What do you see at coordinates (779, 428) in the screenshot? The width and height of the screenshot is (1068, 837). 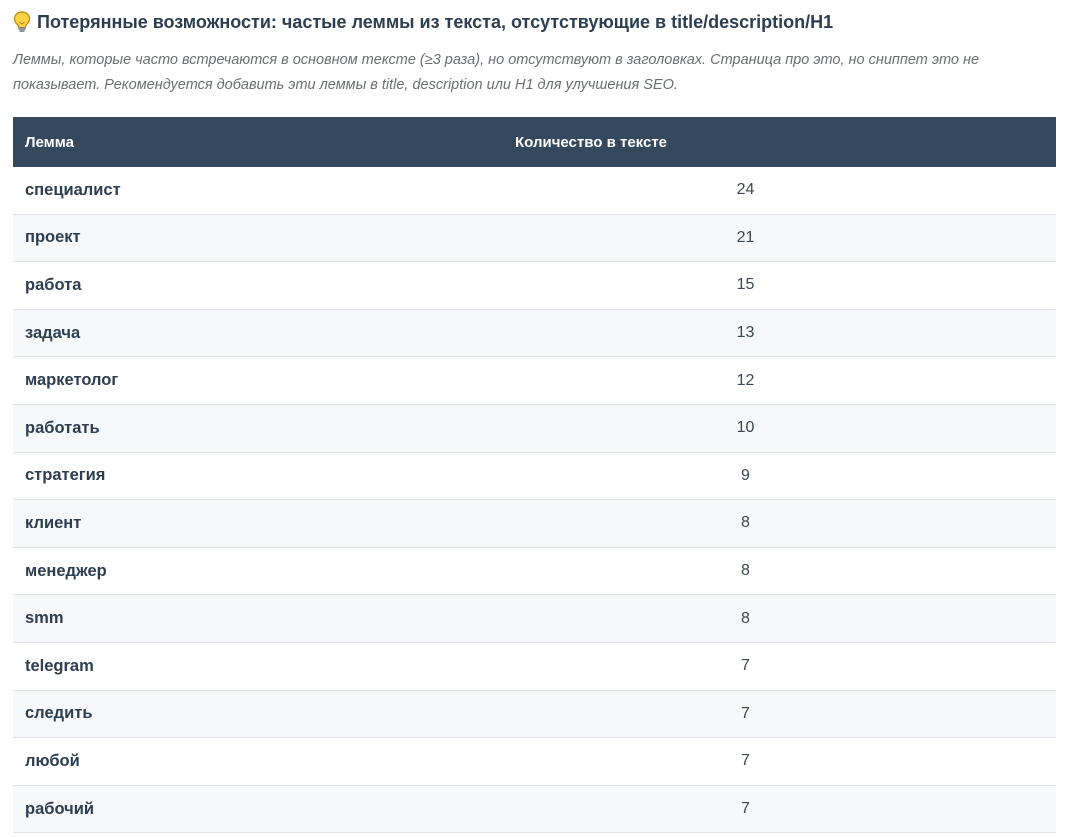 I see `count-cell: 10` at bounding box center [779, 428].